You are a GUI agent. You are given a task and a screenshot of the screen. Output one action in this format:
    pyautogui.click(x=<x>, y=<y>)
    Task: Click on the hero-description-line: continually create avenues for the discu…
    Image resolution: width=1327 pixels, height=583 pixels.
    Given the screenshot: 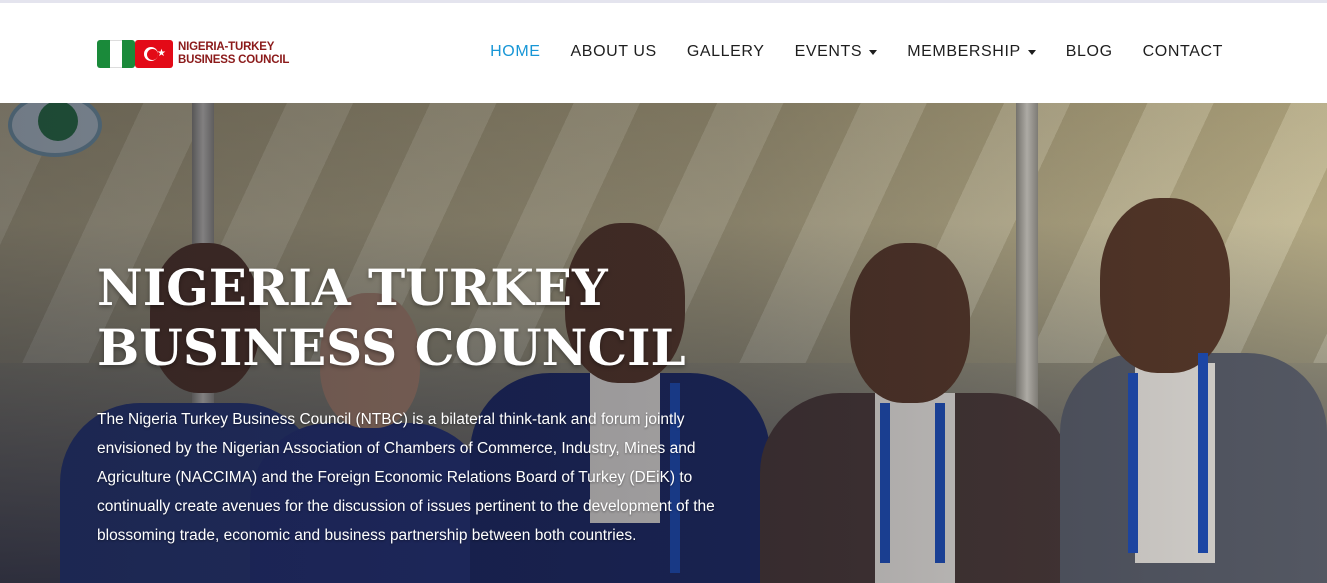 What is the action you would take?
    pyautogui.click(x=406, y=506)
    